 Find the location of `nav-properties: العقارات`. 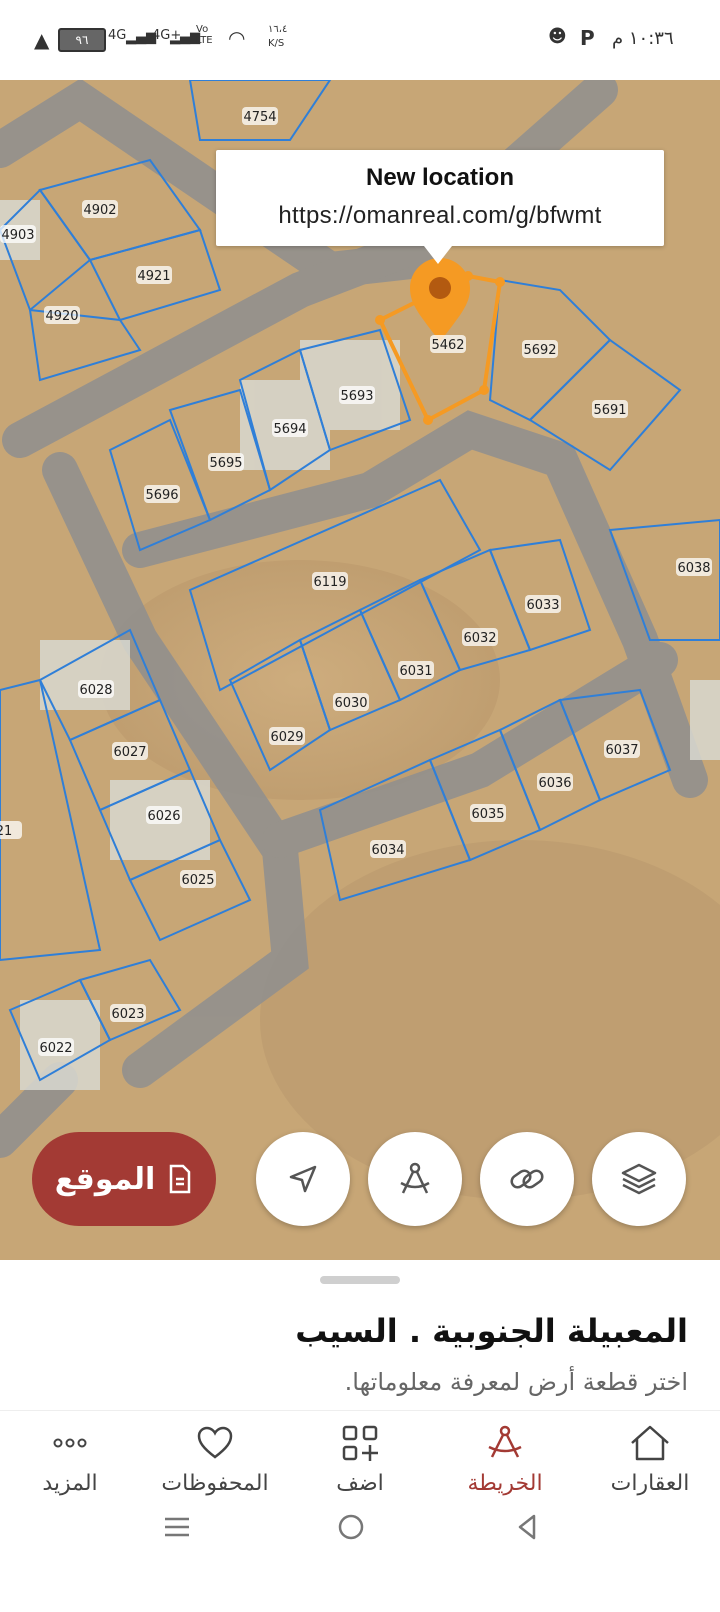

nav-properties: العقارات is located at coordinates (650, 1459).